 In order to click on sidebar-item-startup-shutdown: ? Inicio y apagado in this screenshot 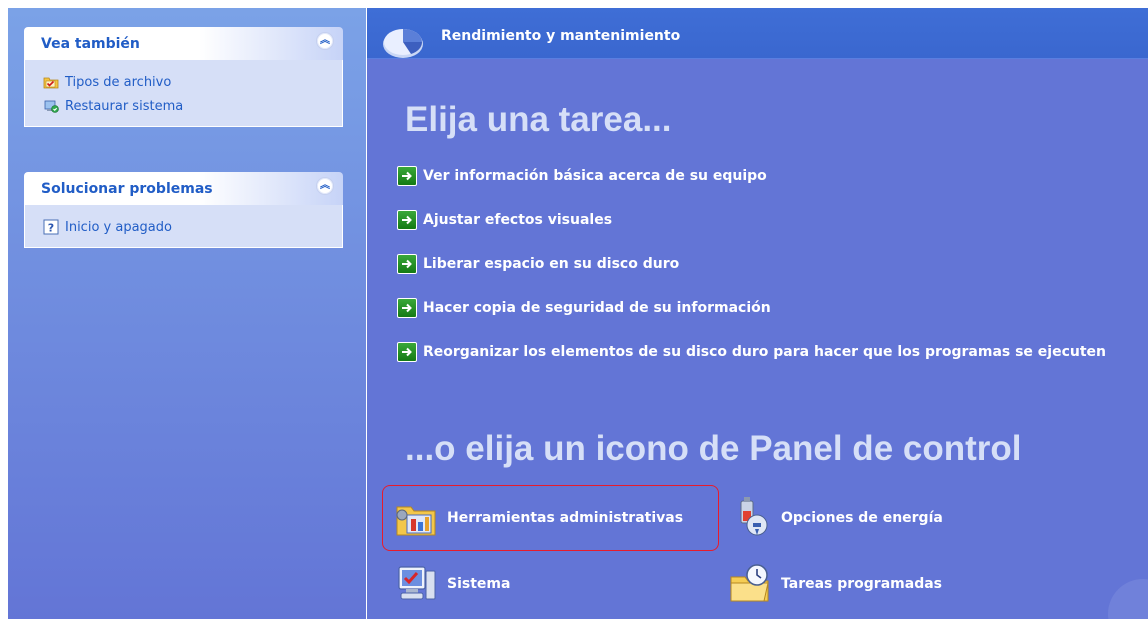, I will do `click(183, 227)`.